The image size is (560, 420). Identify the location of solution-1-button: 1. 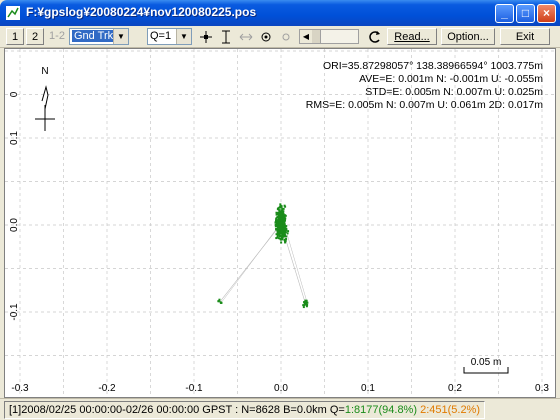
(15, 36).